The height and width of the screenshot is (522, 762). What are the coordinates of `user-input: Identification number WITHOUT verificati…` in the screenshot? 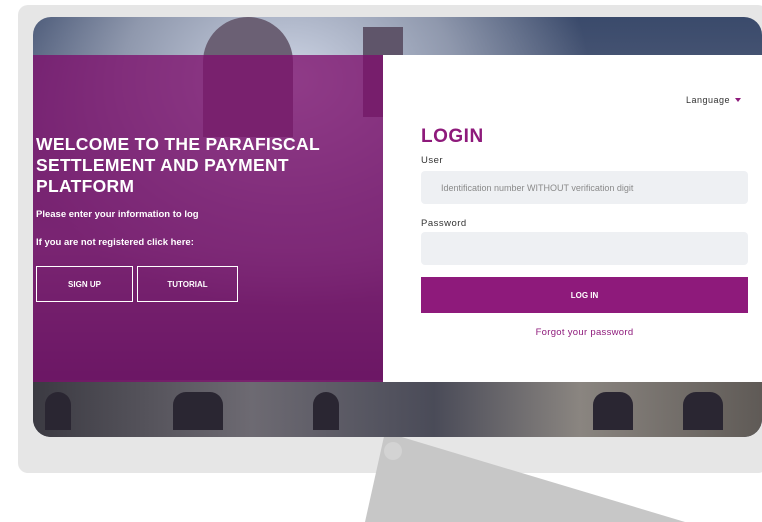 It's located at (584, 187).